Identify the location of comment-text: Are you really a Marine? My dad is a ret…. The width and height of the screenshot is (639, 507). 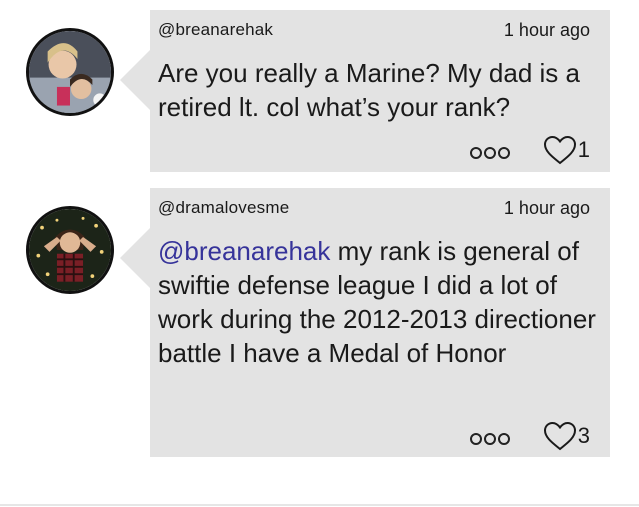
(378, 90).